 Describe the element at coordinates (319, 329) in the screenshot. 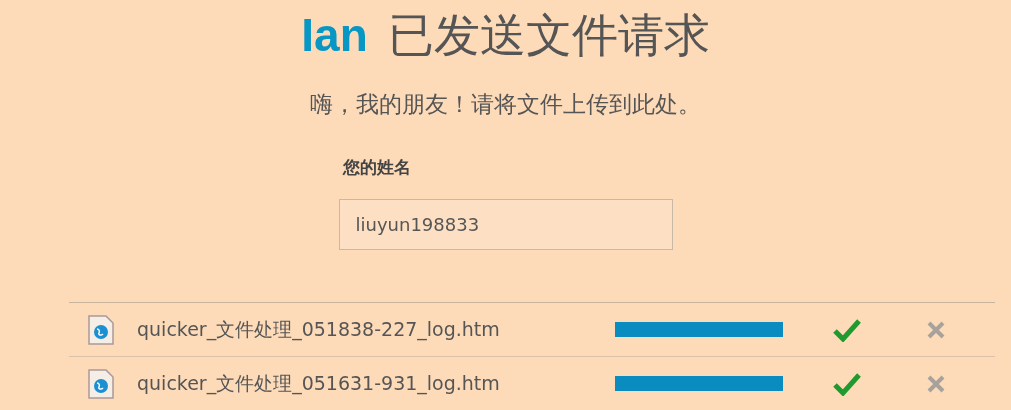

I see `file-name: quicker_文件处理_051838-227_log.htm` at that location.